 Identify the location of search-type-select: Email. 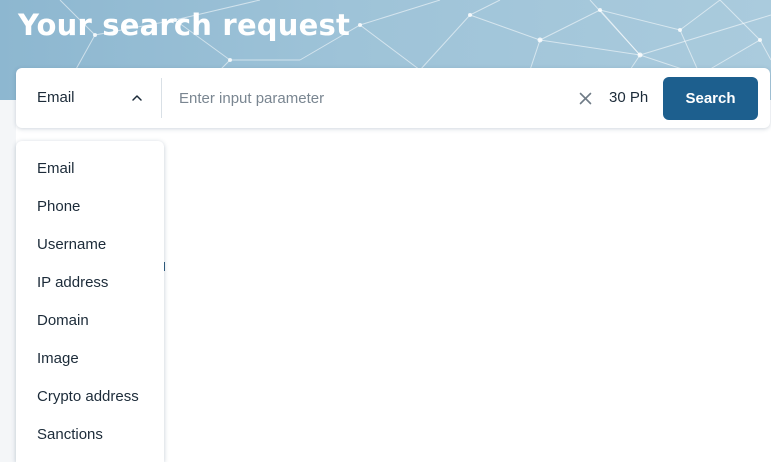
(89, 98).